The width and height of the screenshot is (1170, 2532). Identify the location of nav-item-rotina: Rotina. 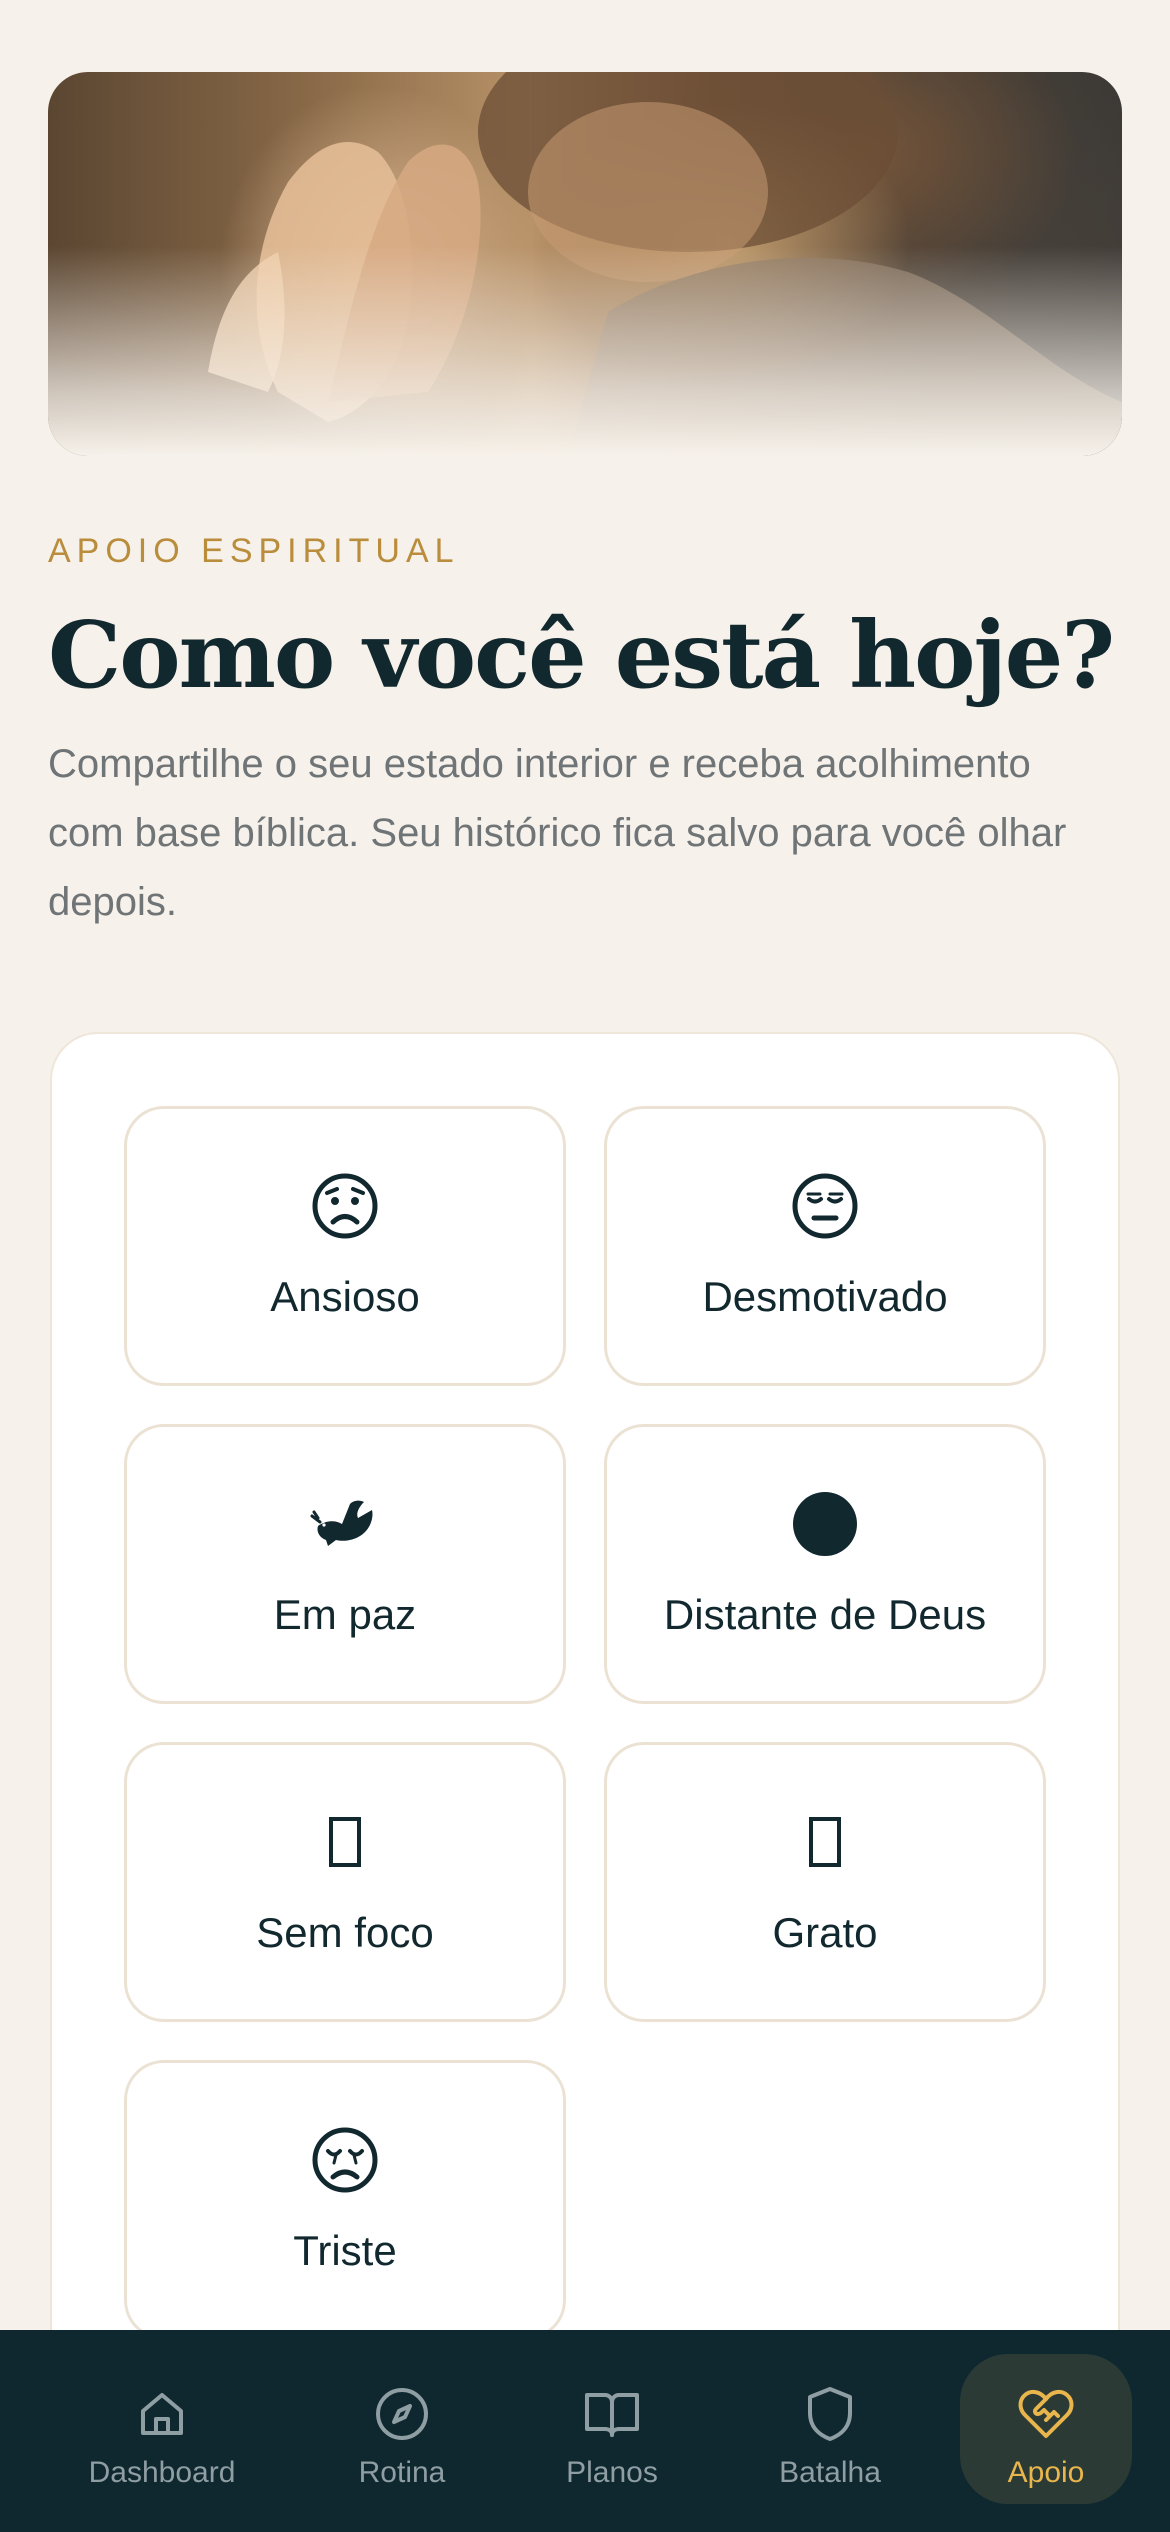
(402, 2429).